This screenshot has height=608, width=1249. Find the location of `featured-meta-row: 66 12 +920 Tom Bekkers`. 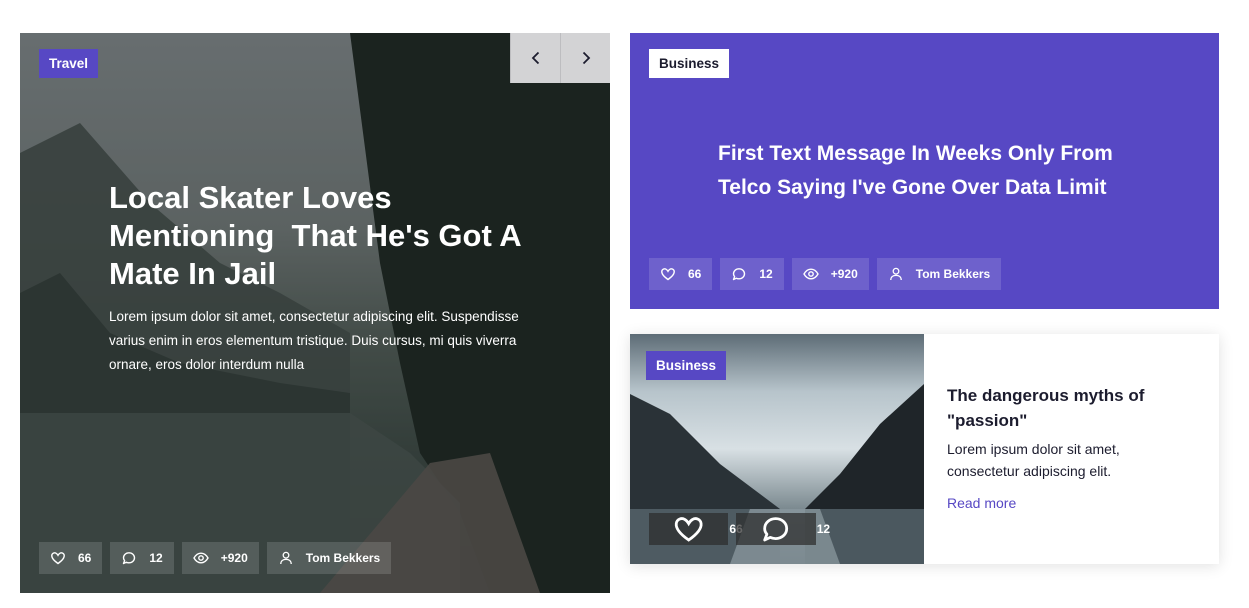

featured-meta-row: 66 12 +920 Tom Bekkers is located at coordinates (825, 274).